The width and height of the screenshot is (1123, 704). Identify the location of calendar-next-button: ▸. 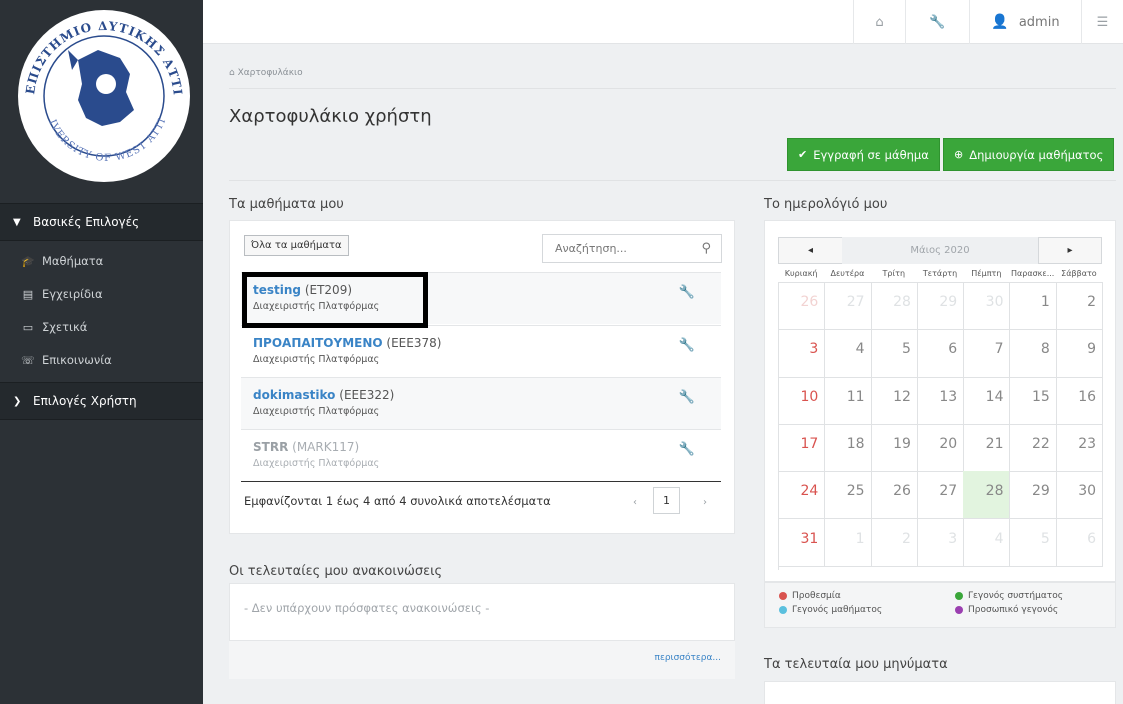
(1070, 250).